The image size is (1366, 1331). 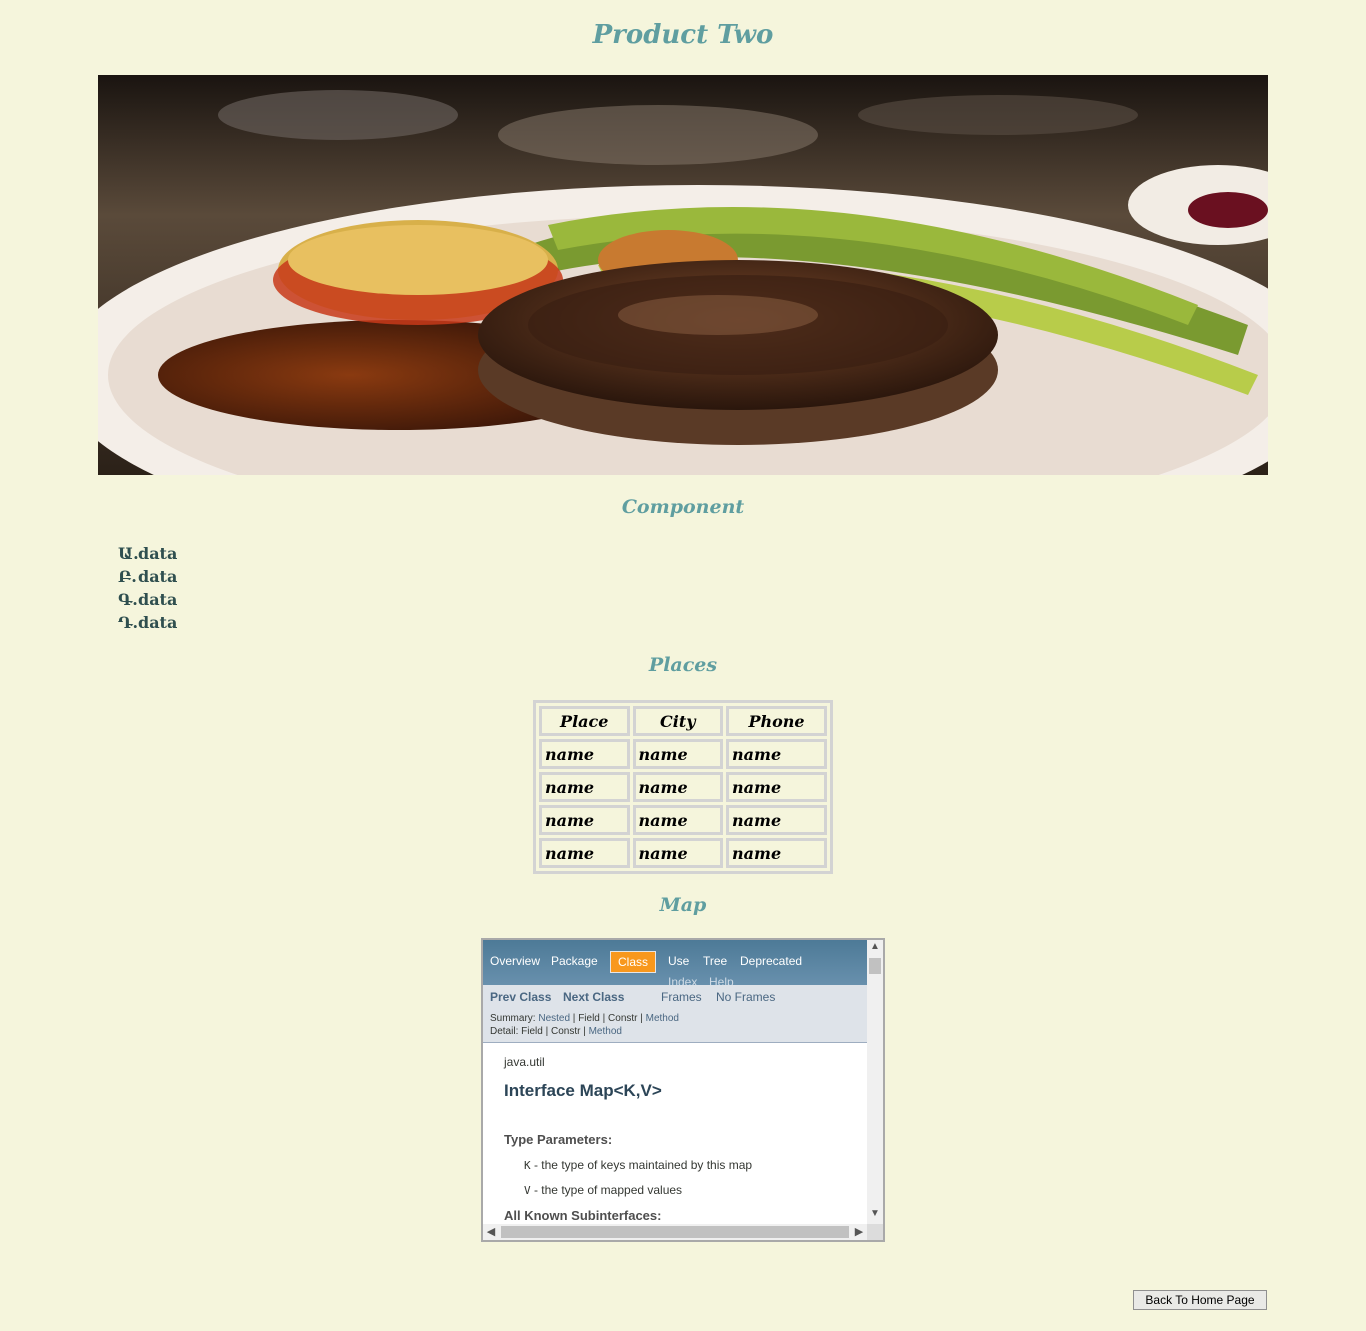 I want to click on param-v-line: V - the type of mapped values, so click(x=603, y=1190).